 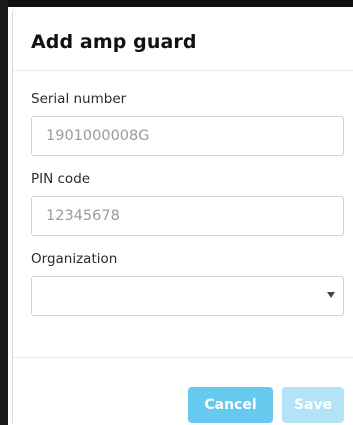 What do you see at coordinates (183, 390) in the screenshot?
I see `dialog-footer: Cancel Save` at bounding box center [183, 390].